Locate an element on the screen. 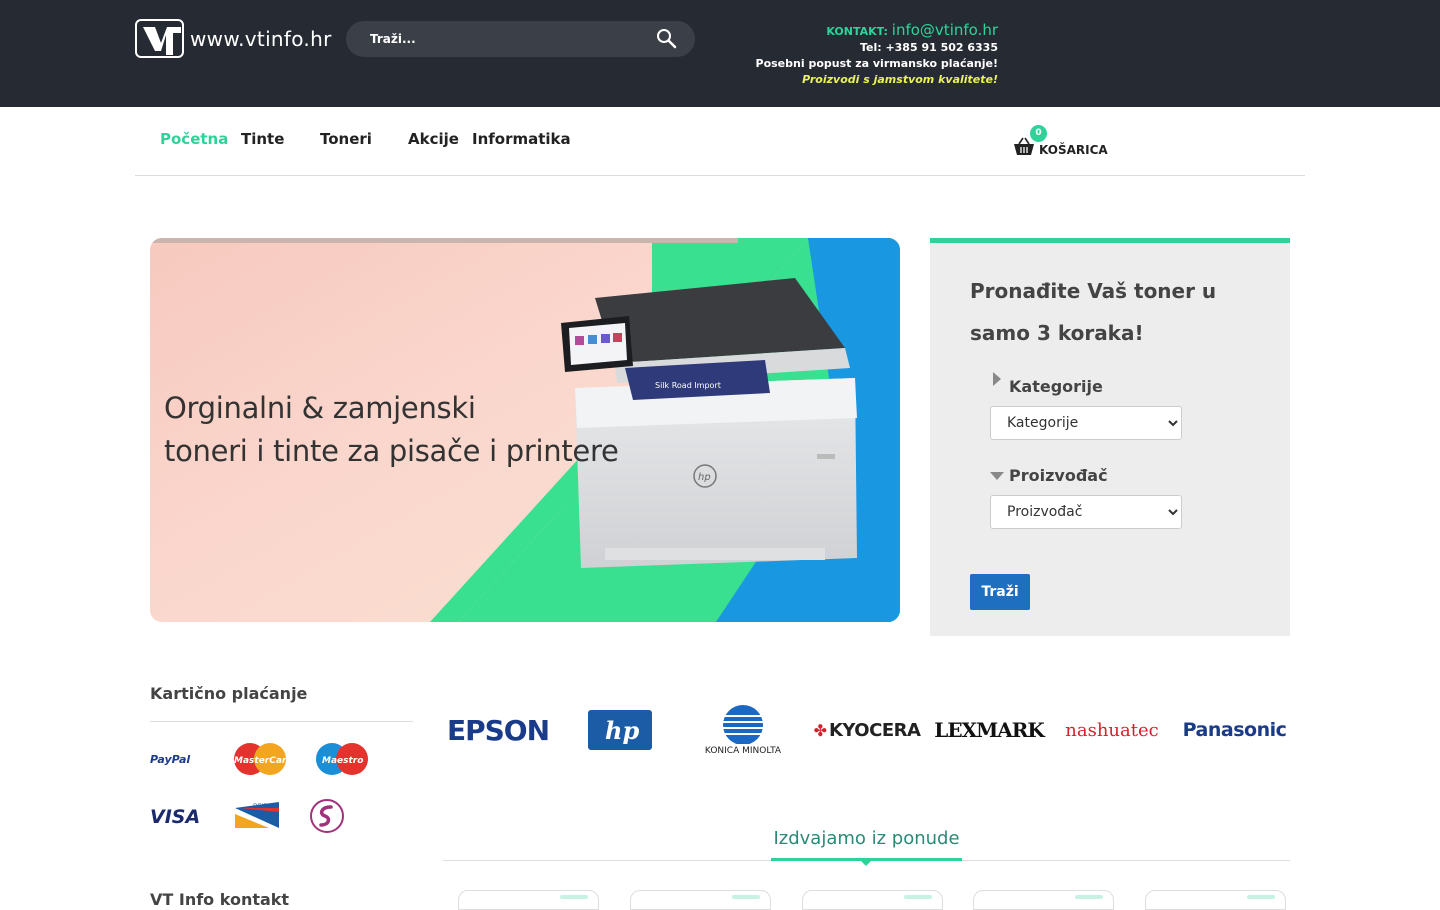  svg-text: Maestro is located at coordinates (342, 761).